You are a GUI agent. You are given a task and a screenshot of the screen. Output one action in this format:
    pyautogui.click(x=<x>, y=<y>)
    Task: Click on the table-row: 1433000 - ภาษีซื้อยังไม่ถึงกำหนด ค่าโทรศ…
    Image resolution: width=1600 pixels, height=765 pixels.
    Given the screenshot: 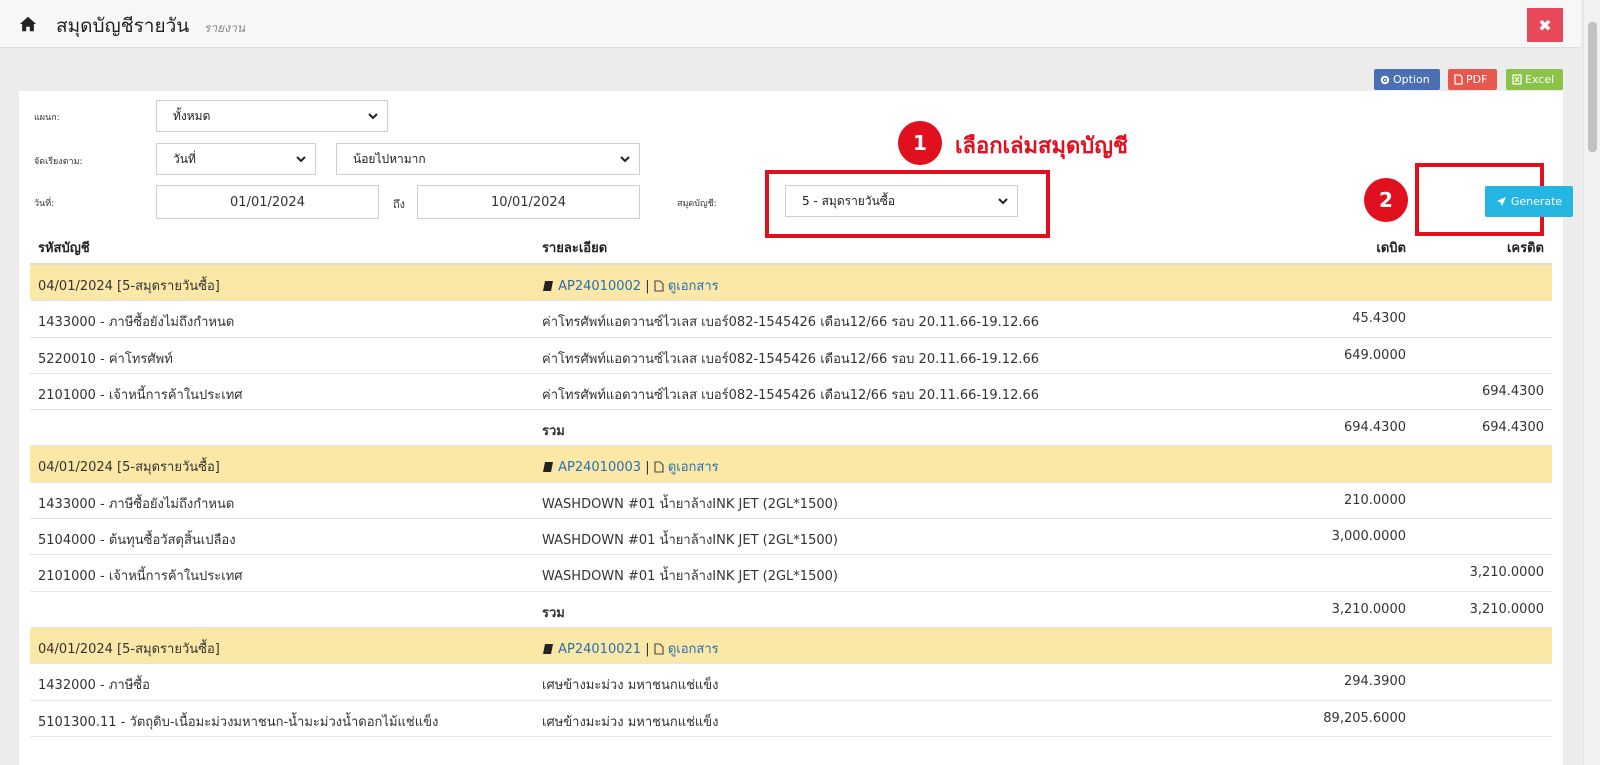 What is the action you would take?
    pyautogui.click(x=791, y=319)
    